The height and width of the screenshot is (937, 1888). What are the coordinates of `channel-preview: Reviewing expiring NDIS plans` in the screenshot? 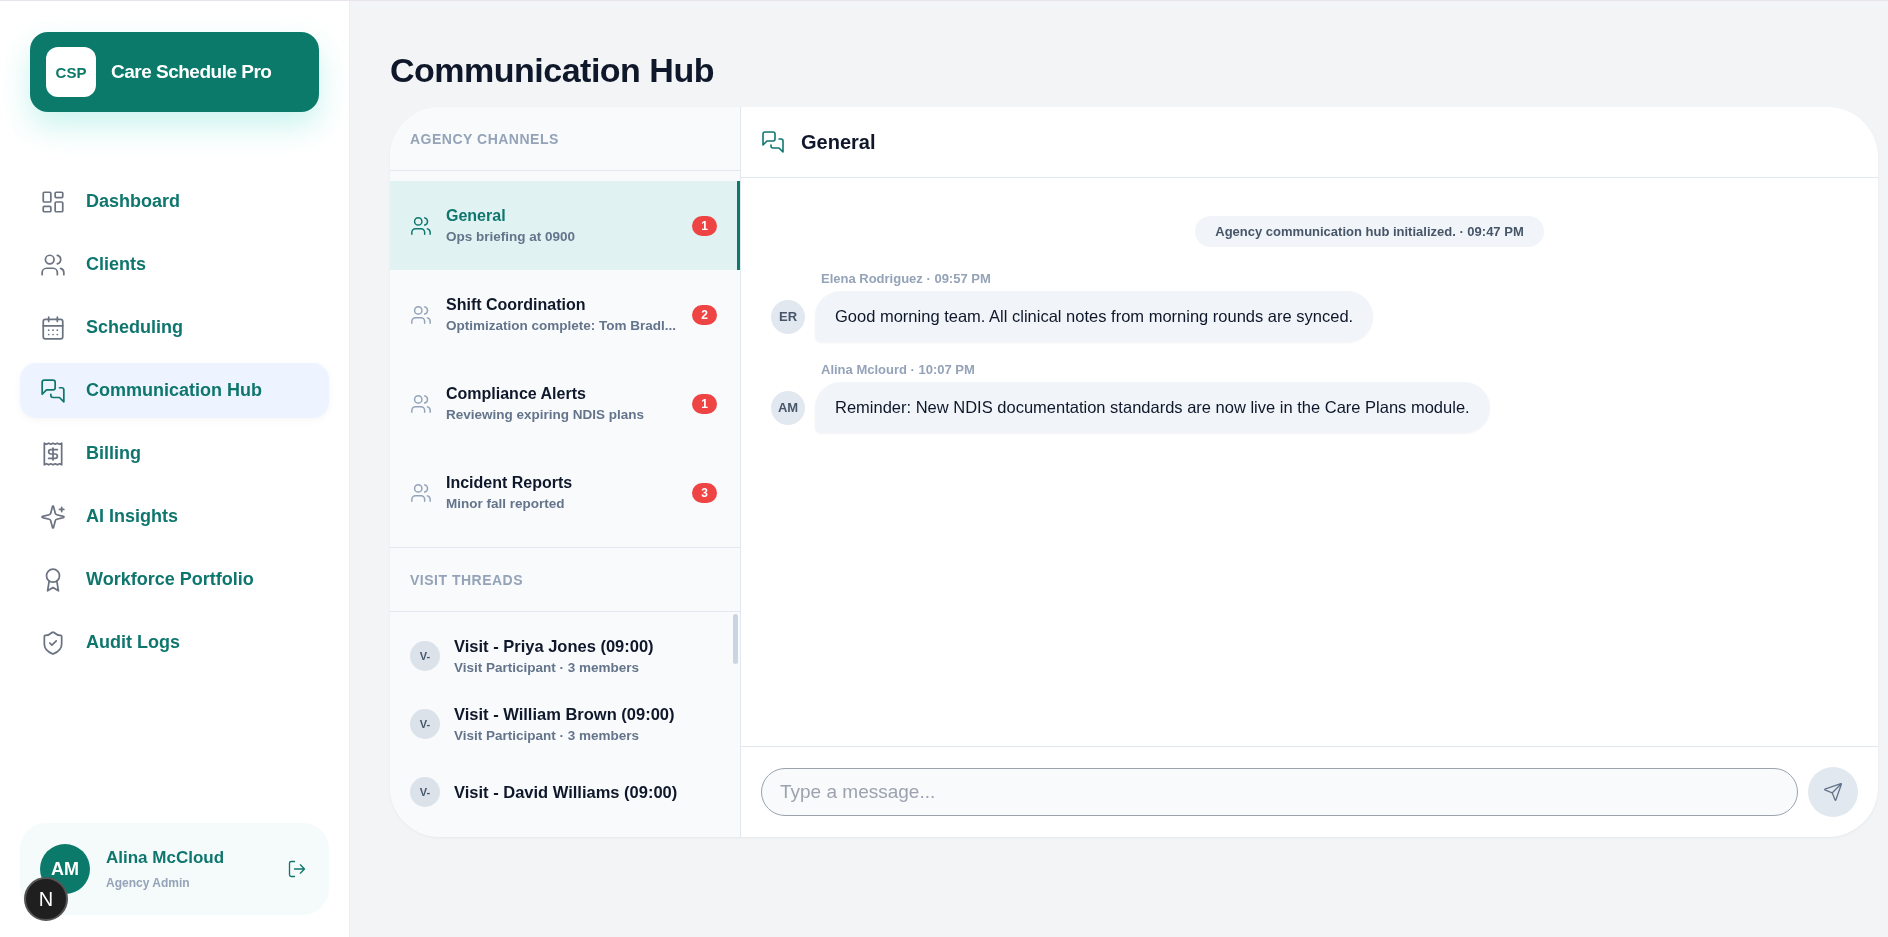 It's located at (546, 414).